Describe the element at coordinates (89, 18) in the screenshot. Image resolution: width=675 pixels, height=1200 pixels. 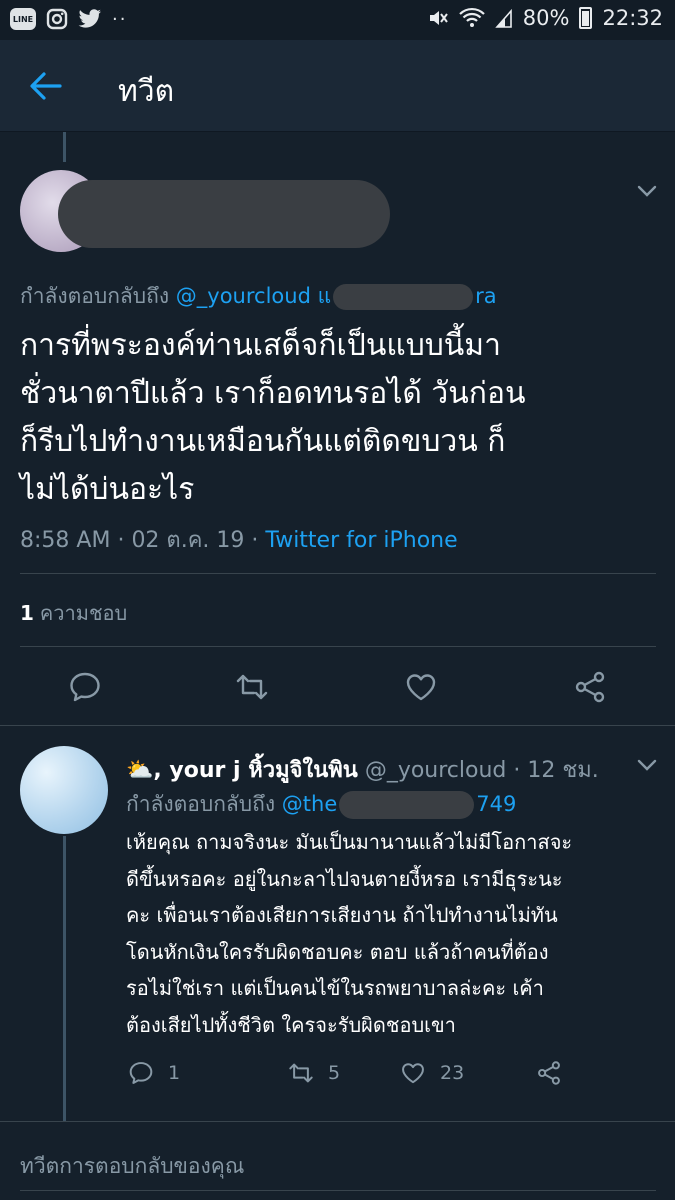
I see `twitter-bird-icon` at that location.